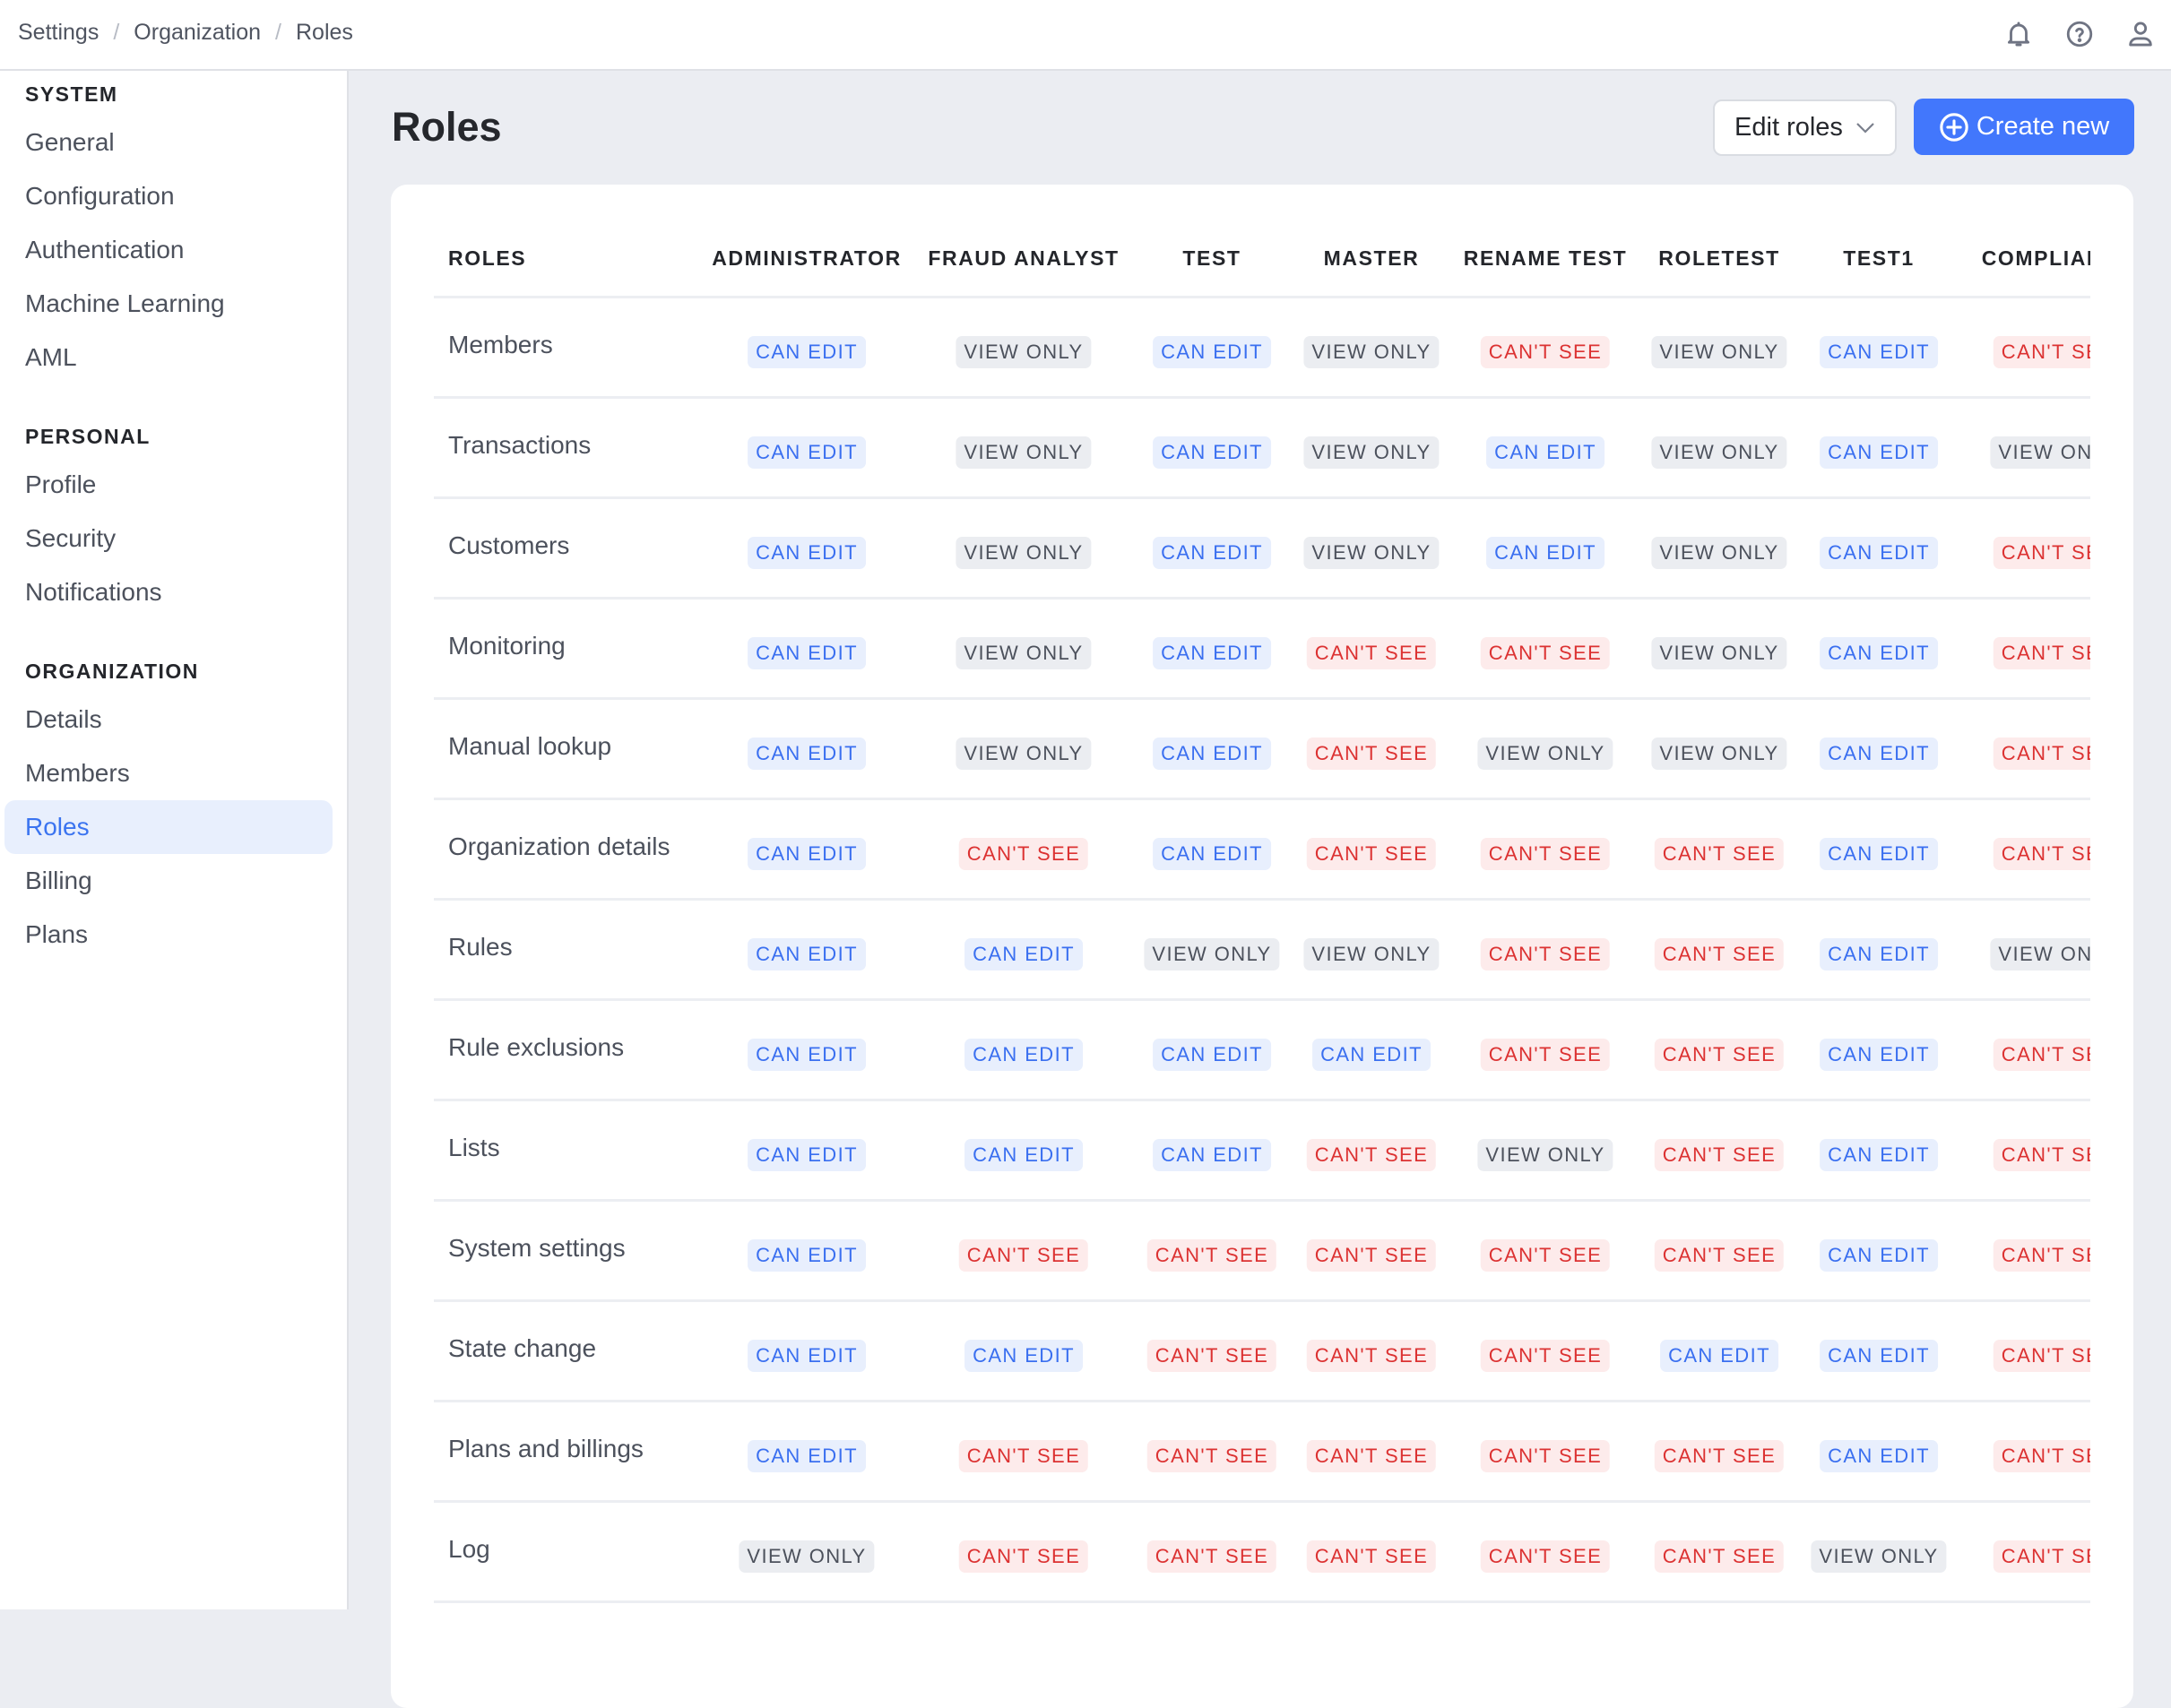  I want to click on edit-roles-dropdown: Edit roles, so click(1805, 127).